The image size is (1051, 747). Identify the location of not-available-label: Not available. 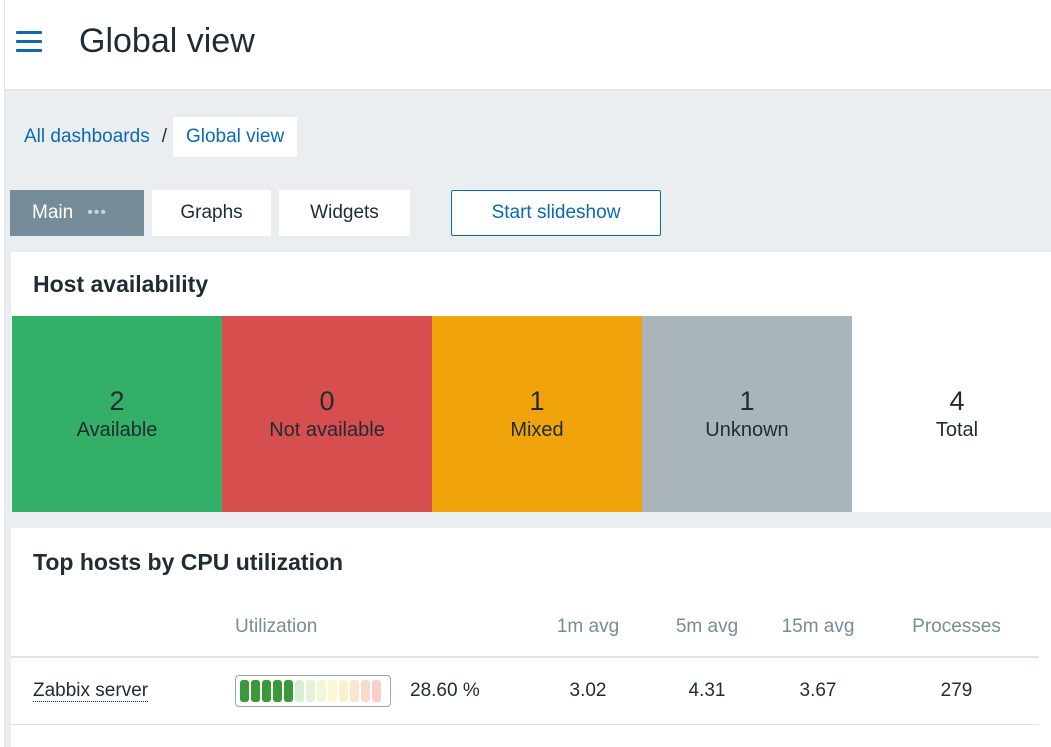
(327, 430).